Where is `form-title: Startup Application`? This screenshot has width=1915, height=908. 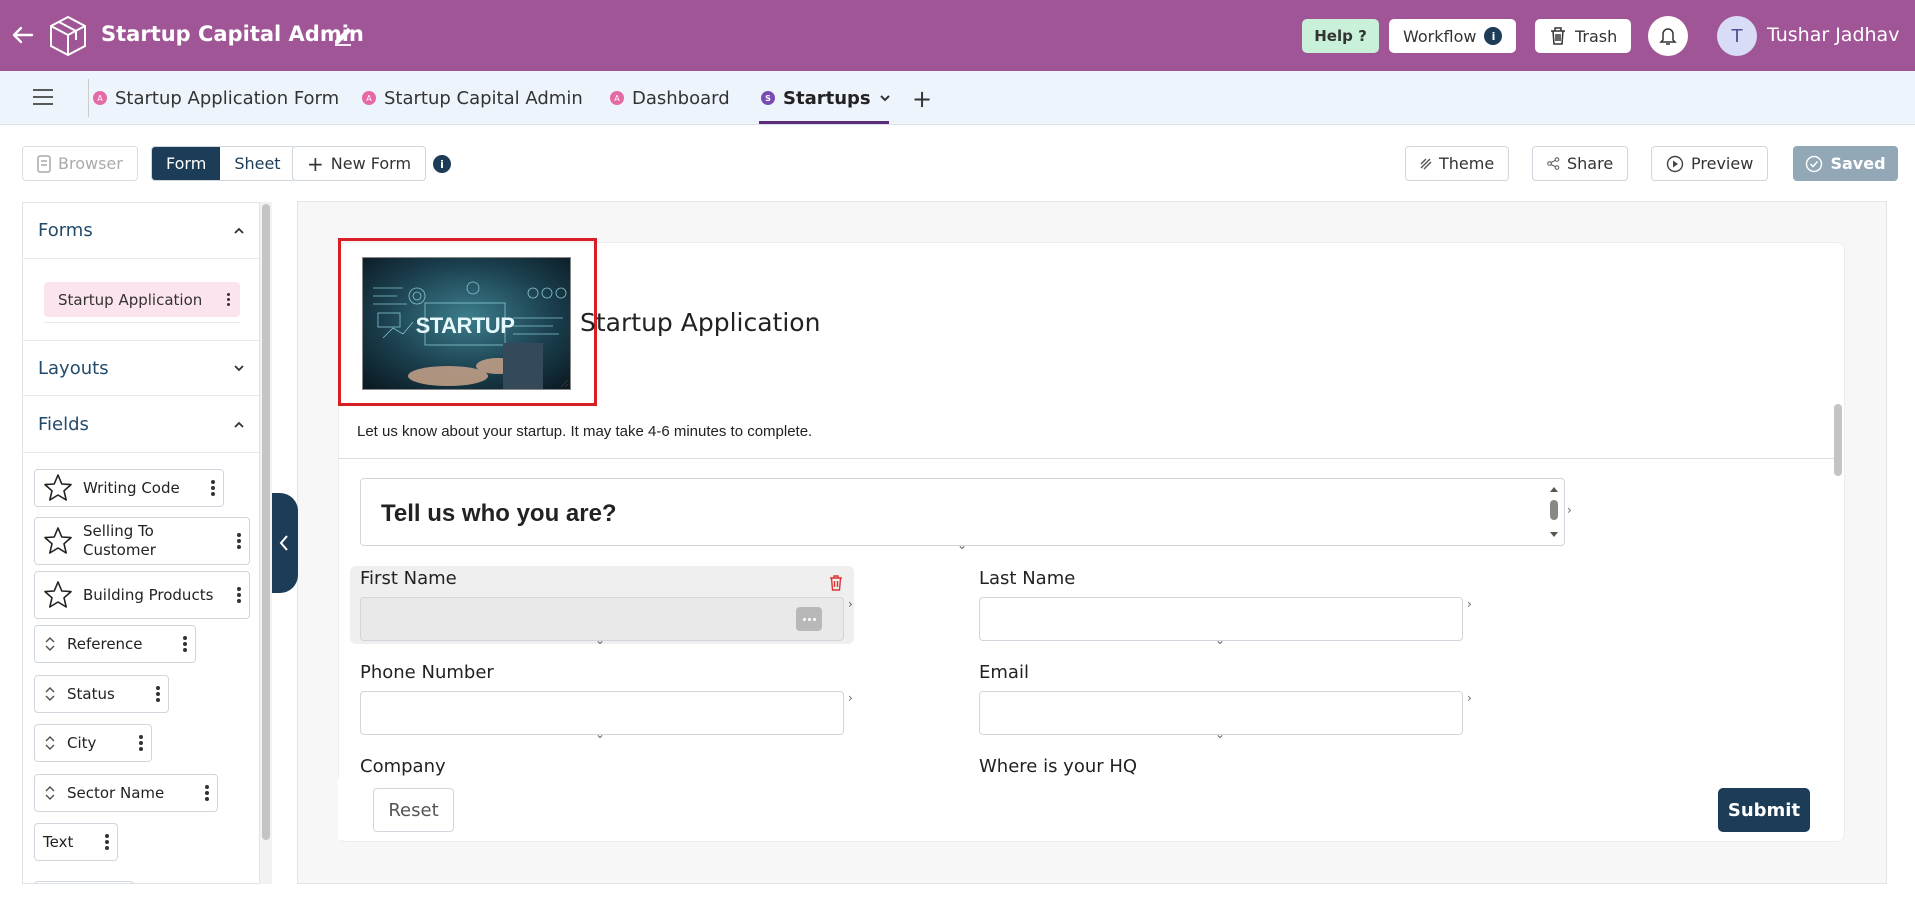 form-title: Startup Application is located at coordinates (700, 322).